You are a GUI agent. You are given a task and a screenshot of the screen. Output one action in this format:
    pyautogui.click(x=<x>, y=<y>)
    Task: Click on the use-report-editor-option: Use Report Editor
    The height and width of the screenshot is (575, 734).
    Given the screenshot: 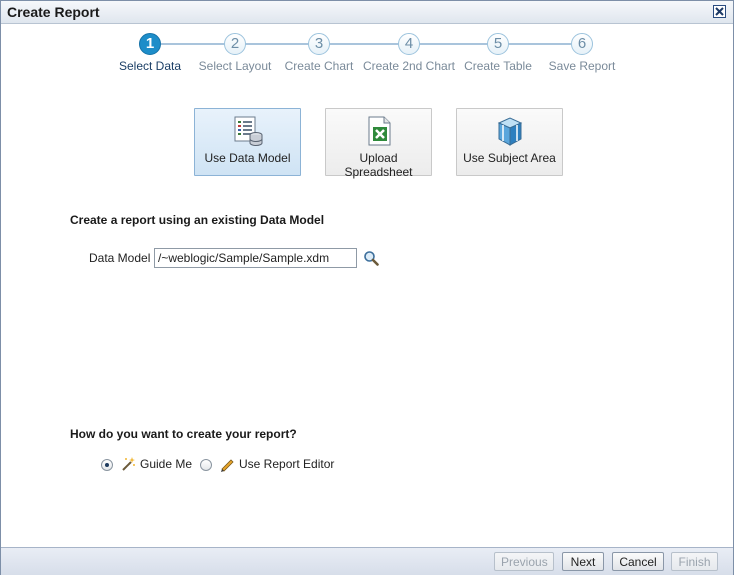 What is the action you would take?
    pyautogui.click(x=267, y=465)
    